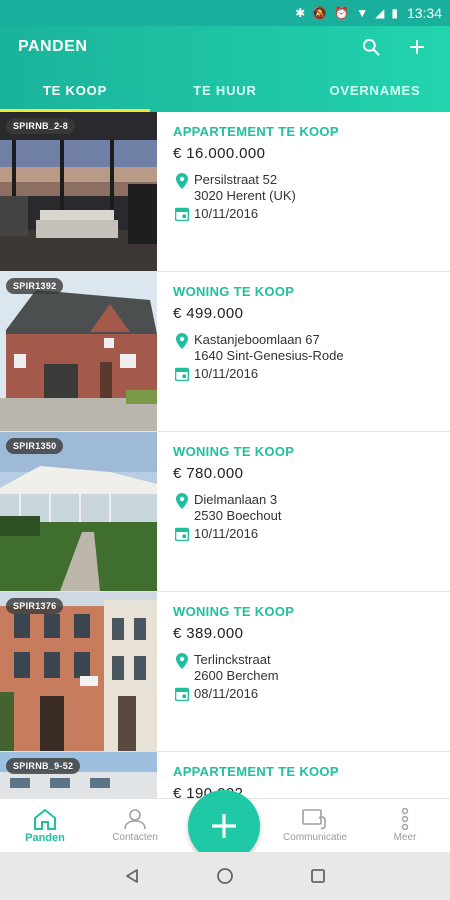  What do you see at coordinates (380, 13) in the screenshot?
I see `signal-icon: ◢` at bounding box center [380, 13].